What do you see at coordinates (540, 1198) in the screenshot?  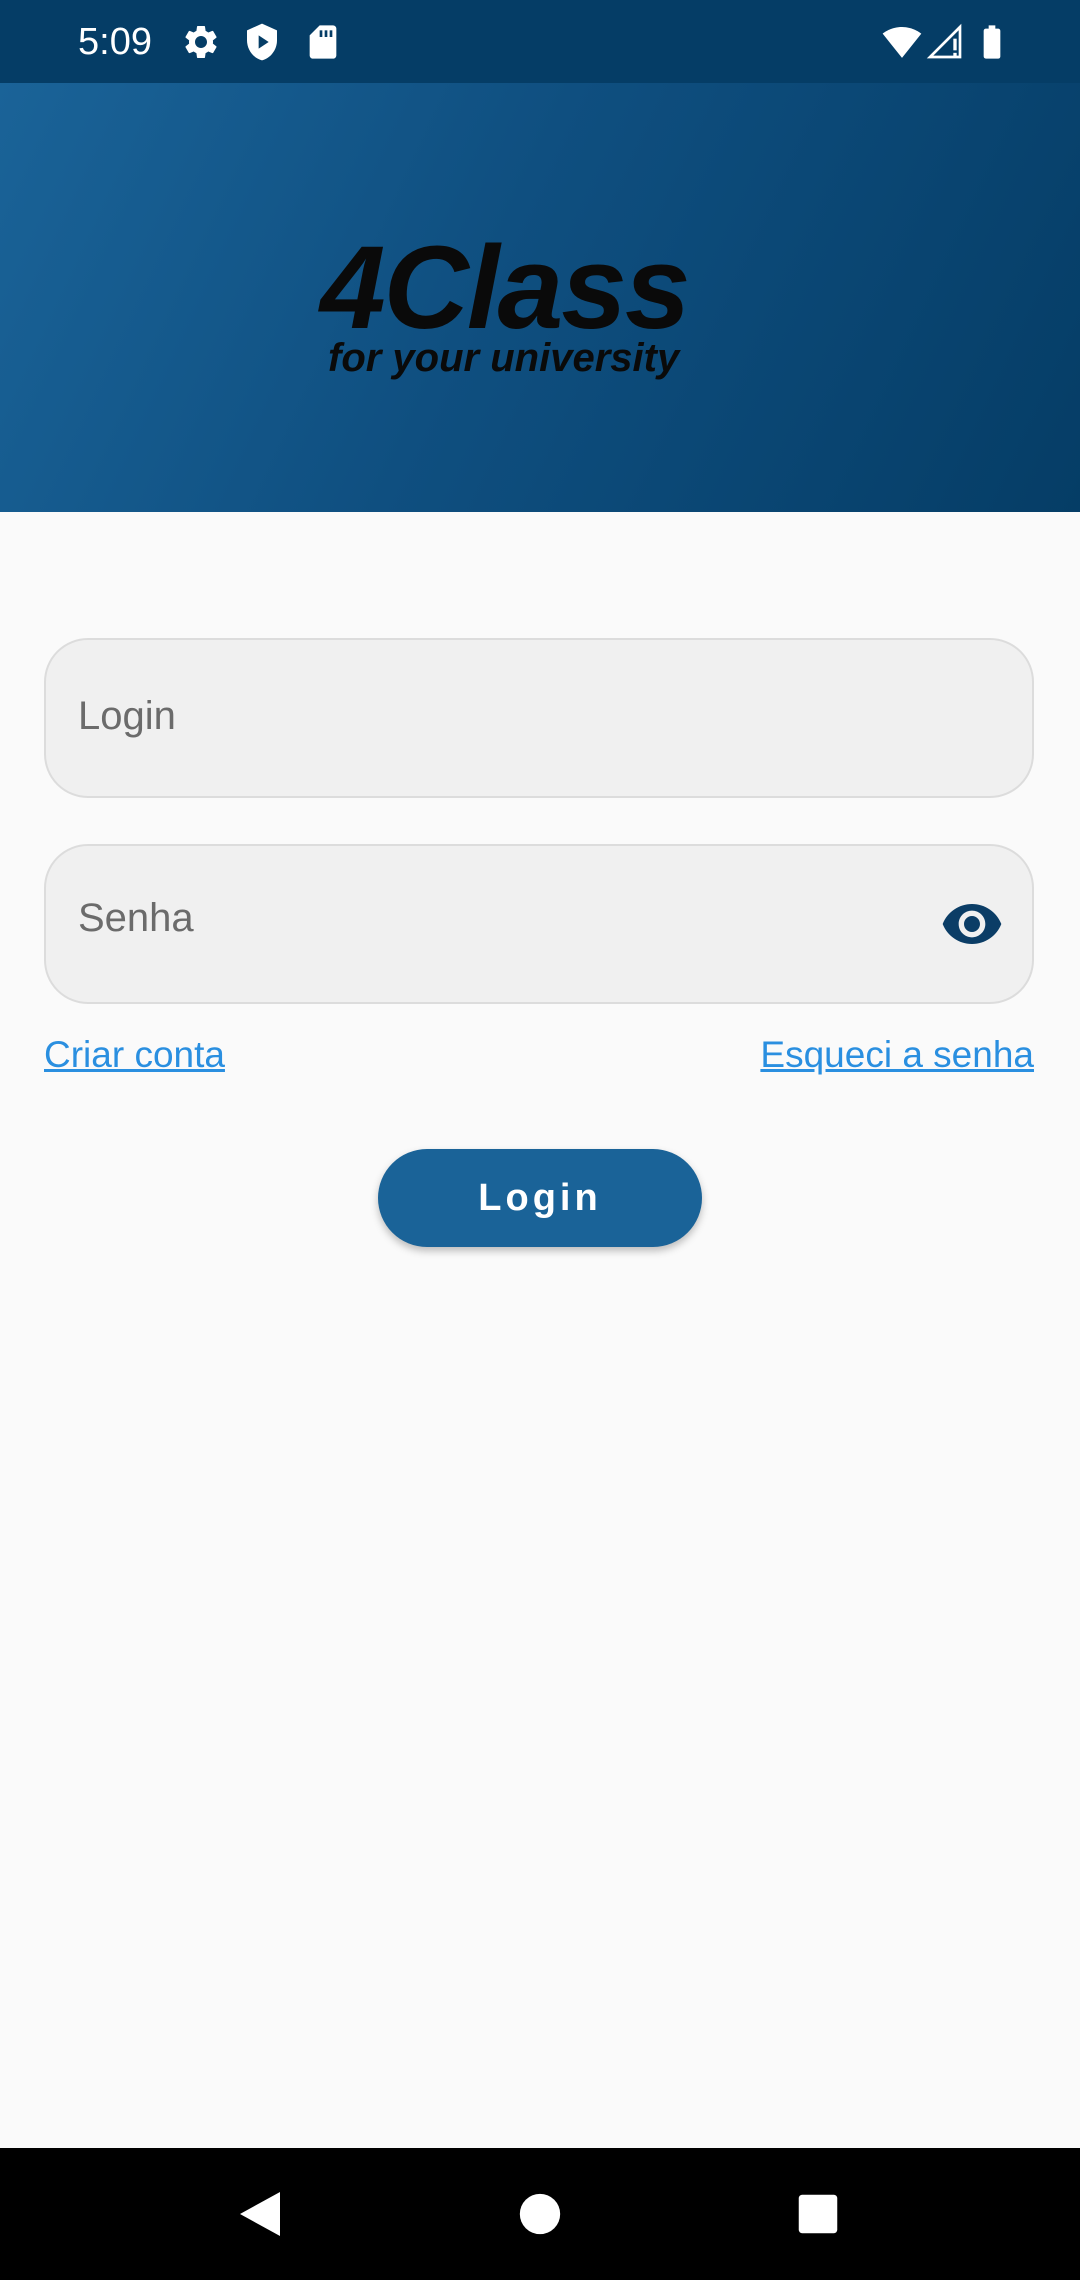 I see `login-button: Login` at bounding box center [540, 1198].